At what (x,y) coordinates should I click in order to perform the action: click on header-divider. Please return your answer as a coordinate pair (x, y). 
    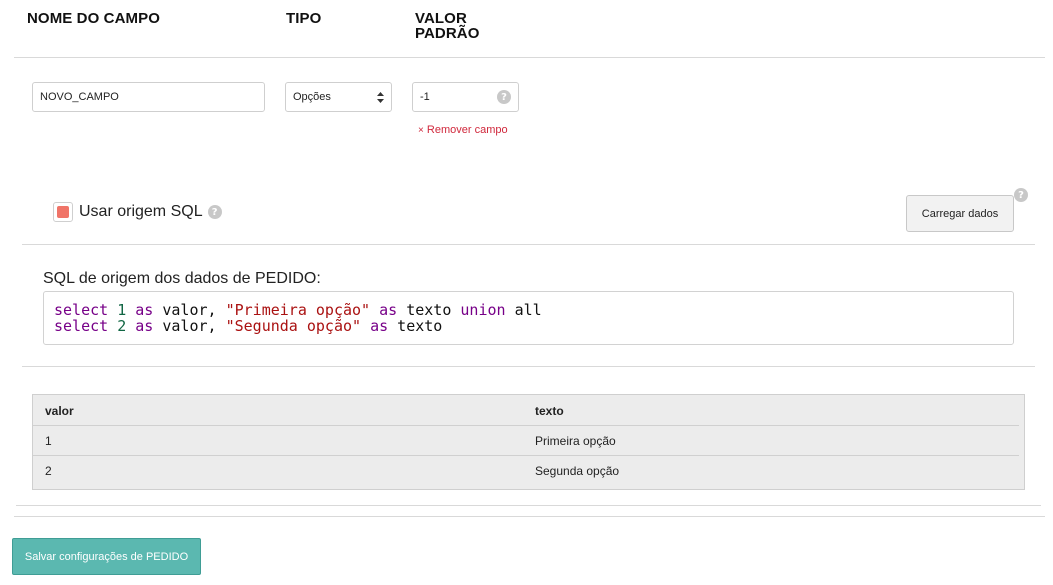
    Looking at the image, I should click on (529, 57).